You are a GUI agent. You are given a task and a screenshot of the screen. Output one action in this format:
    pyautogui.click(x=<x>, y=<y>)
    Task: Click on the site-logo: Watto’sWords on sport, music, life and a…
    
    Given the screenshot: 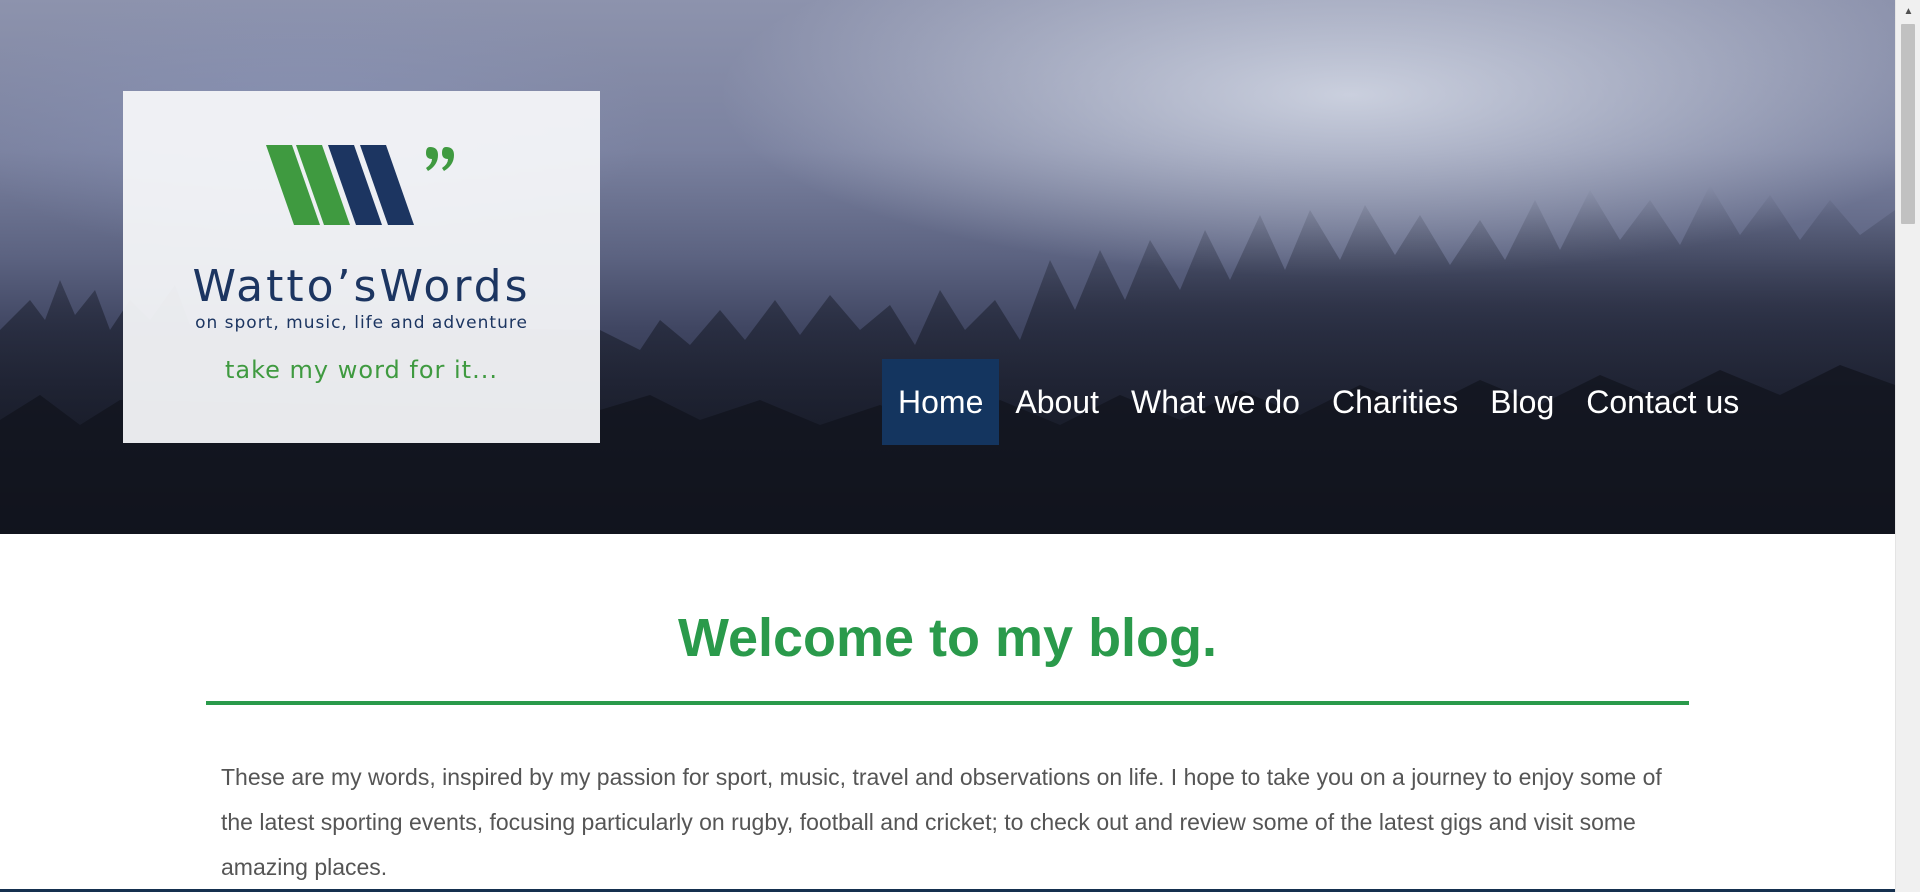 What is the action you would take?
    pyautogui.click(x=361, y=267)
    